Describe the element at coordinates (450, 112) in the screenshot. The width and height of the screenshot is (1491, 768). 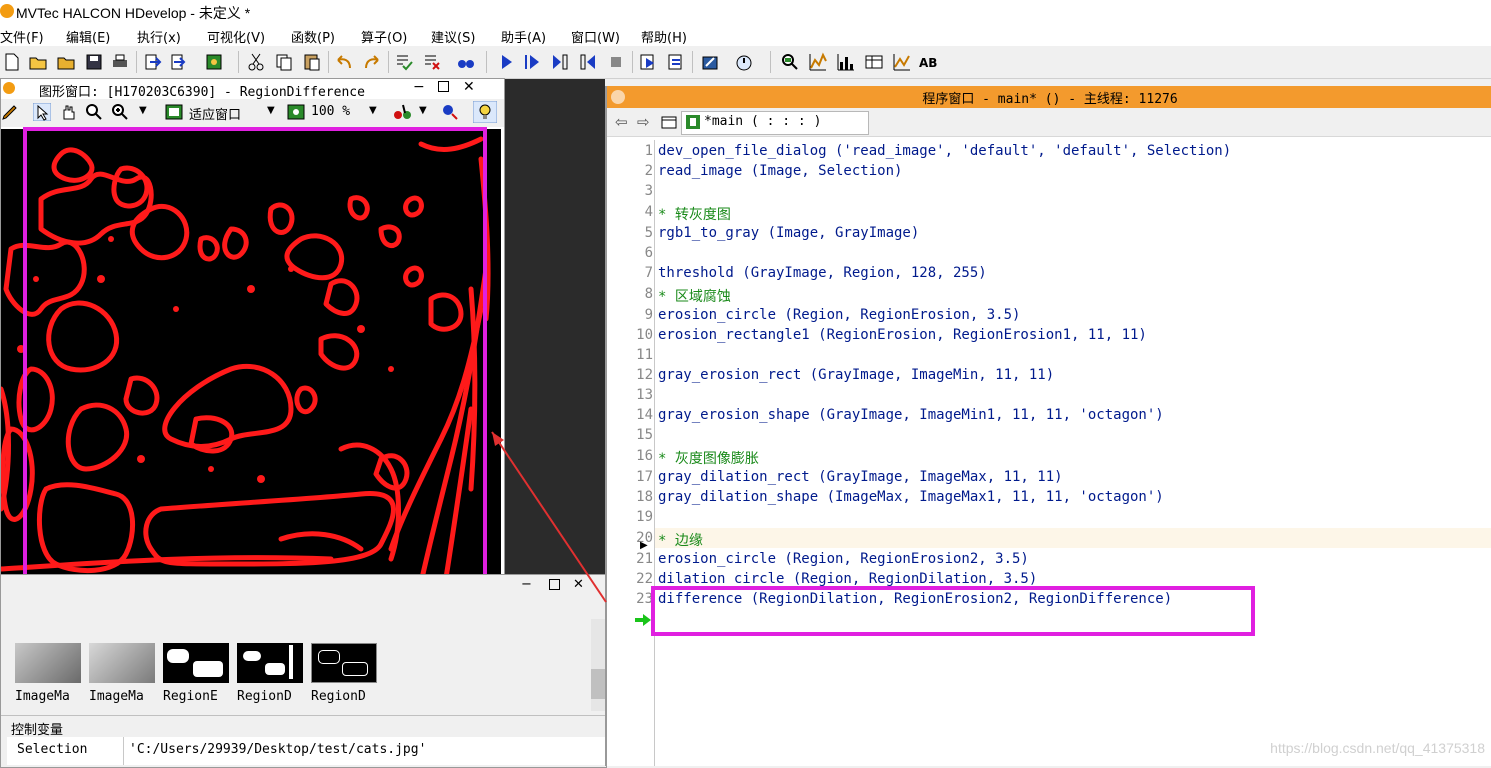
I see `inspect-region-icon` at that location.